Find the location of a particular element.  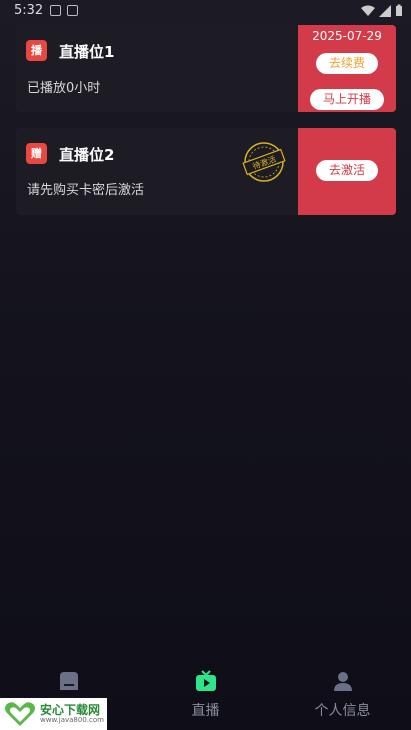

status-time: 5:32 is located at coordinates (29, 10).